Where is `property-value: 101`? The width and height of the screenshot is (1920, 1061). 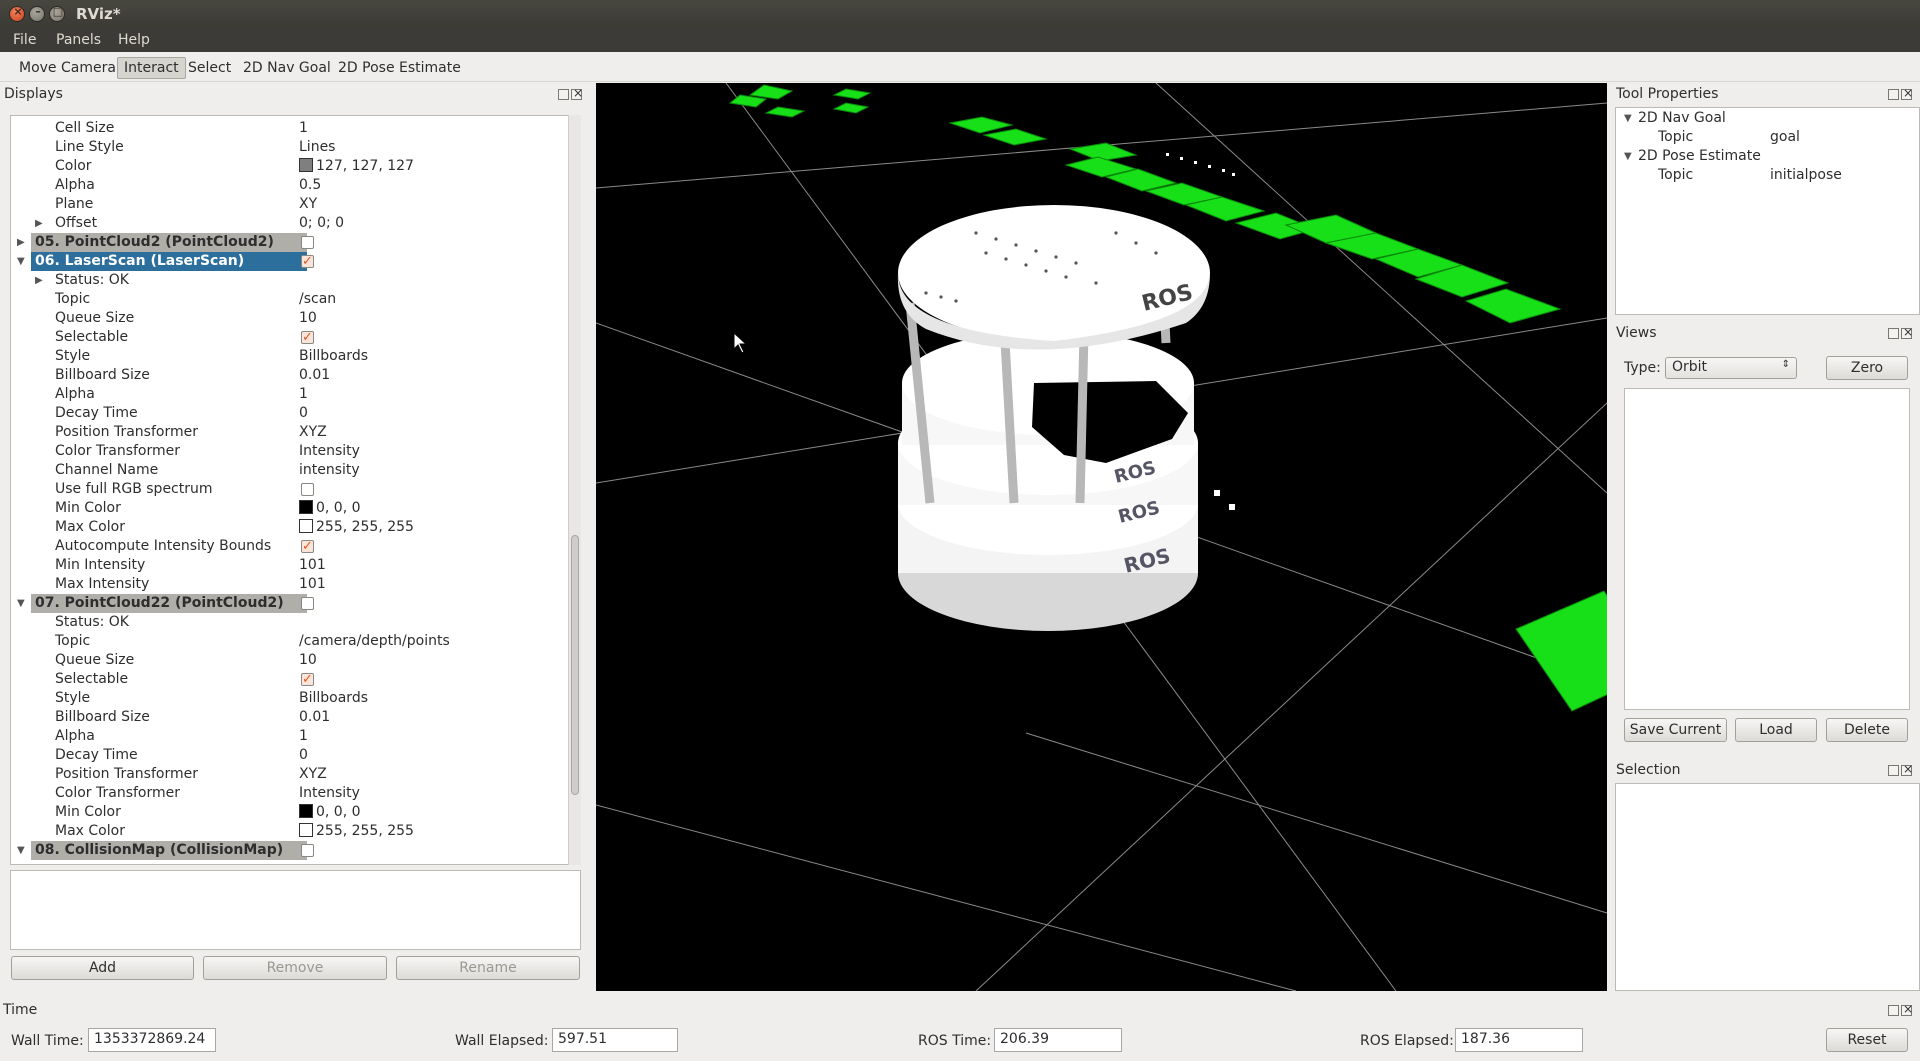
property-value: 101 is located at coordinates (312, 584).